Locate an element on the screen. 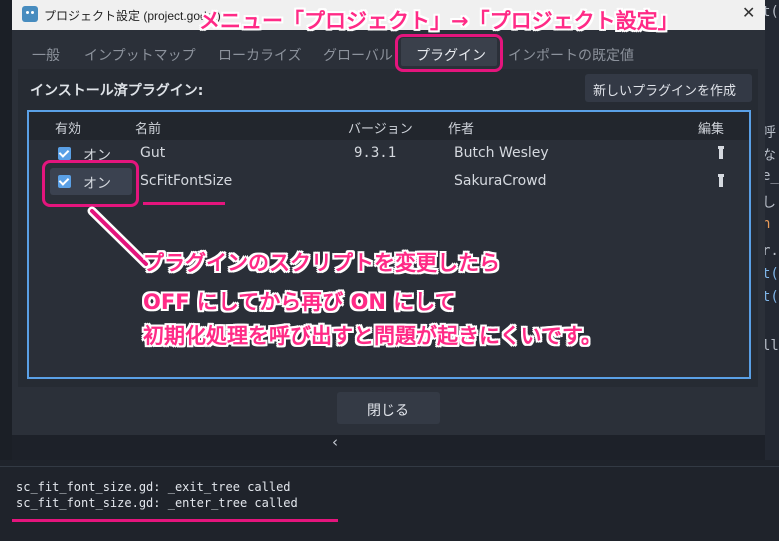  tab-input-map: インプットマップ is located at coordinates (140, 55).